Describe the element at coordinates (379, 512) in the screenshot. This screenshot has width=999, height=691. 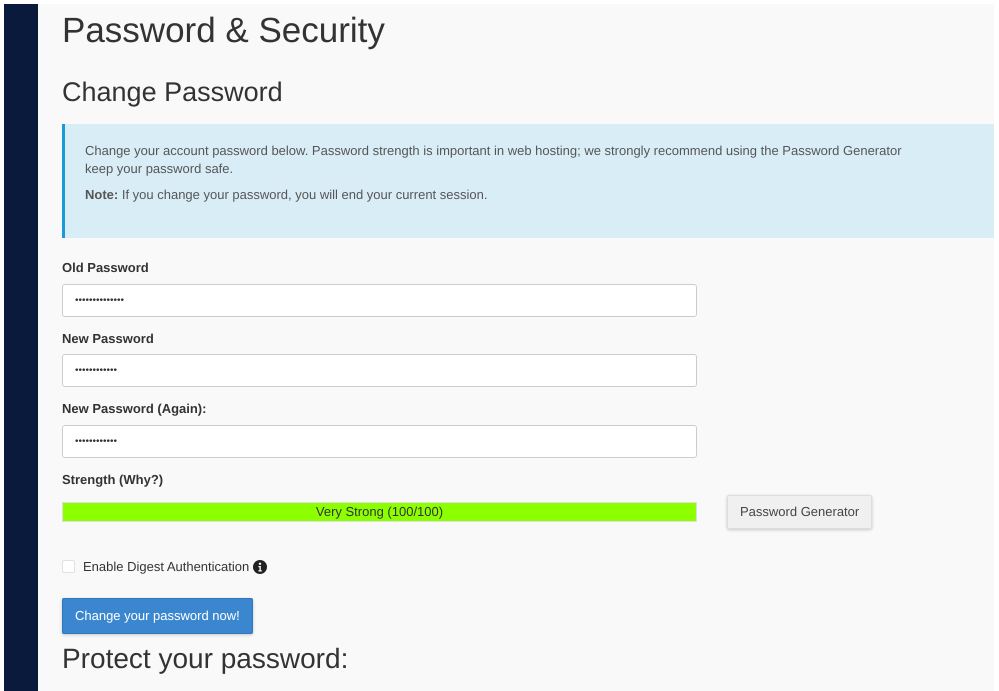
I see `strength-reading: Very Strong (100/100)` at that location.